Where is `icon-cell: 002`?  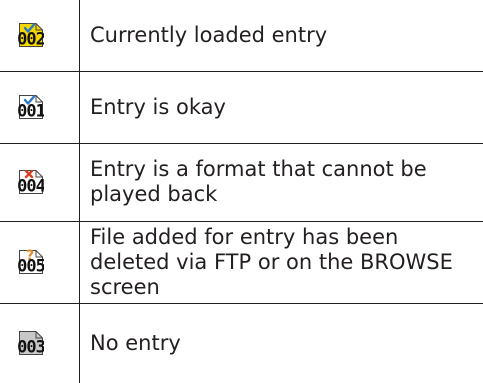 icon-cell: 002 is located at coordinates (40, 36).